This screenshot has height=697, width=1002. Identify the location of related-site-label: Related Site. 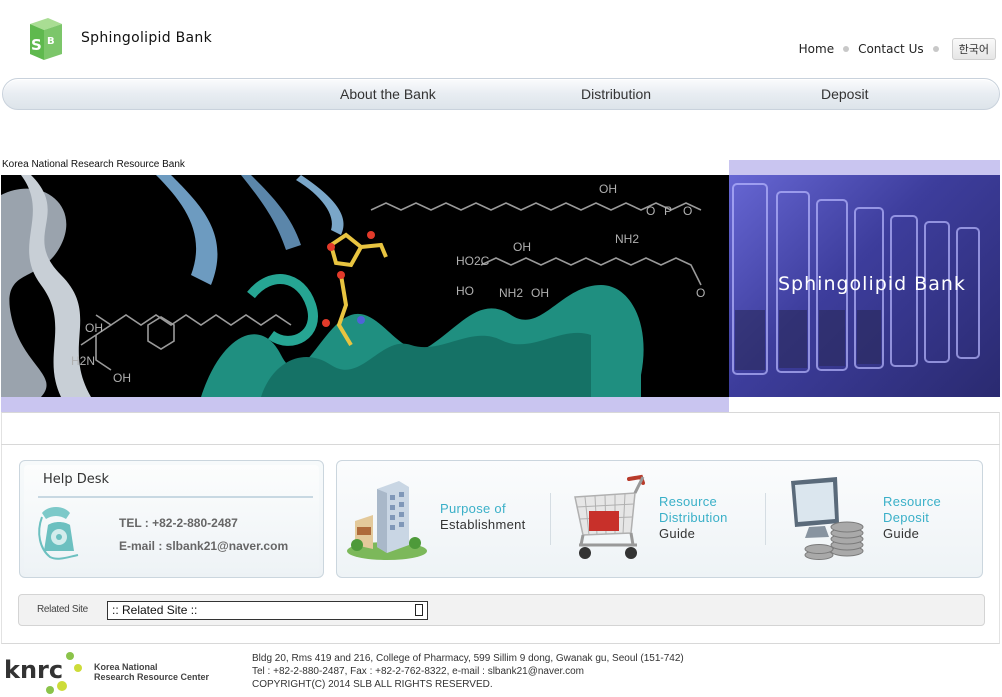
(62, 609).